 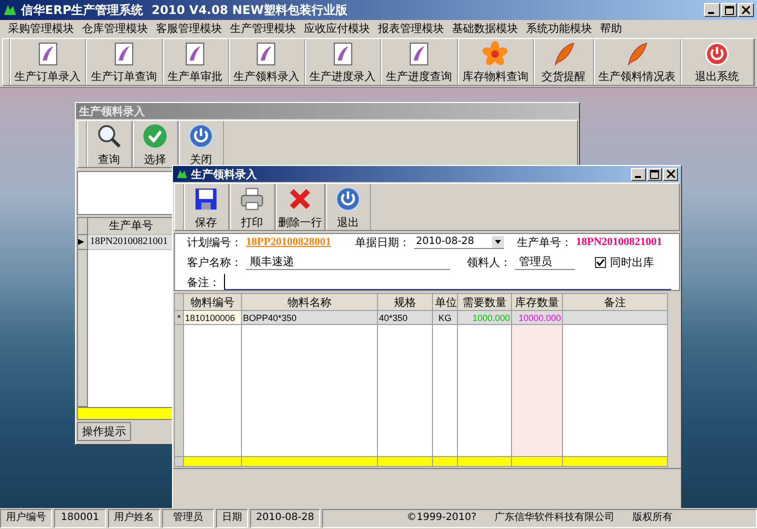 I want to click on toolbar-button: 生产进度录入, so click(x=342, y=62).